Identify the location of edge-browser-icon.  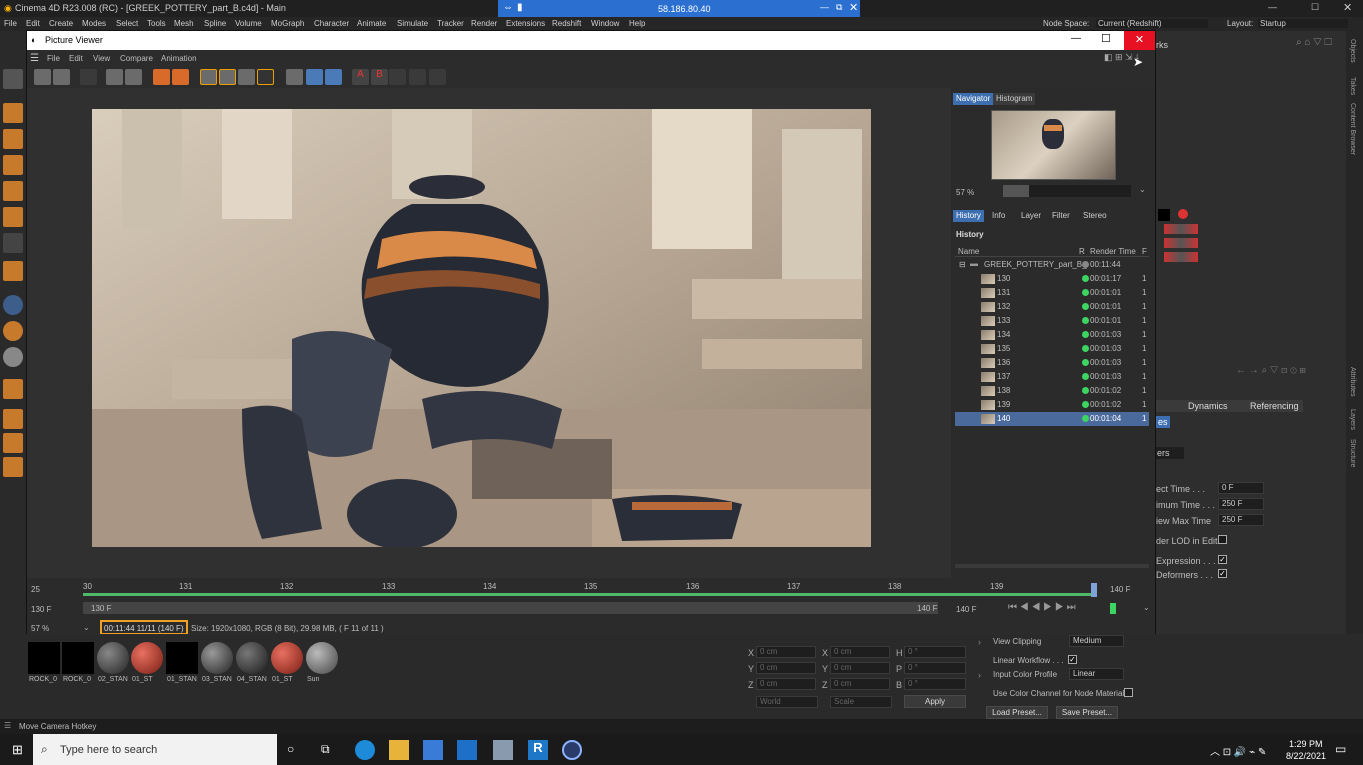
(365, 750).